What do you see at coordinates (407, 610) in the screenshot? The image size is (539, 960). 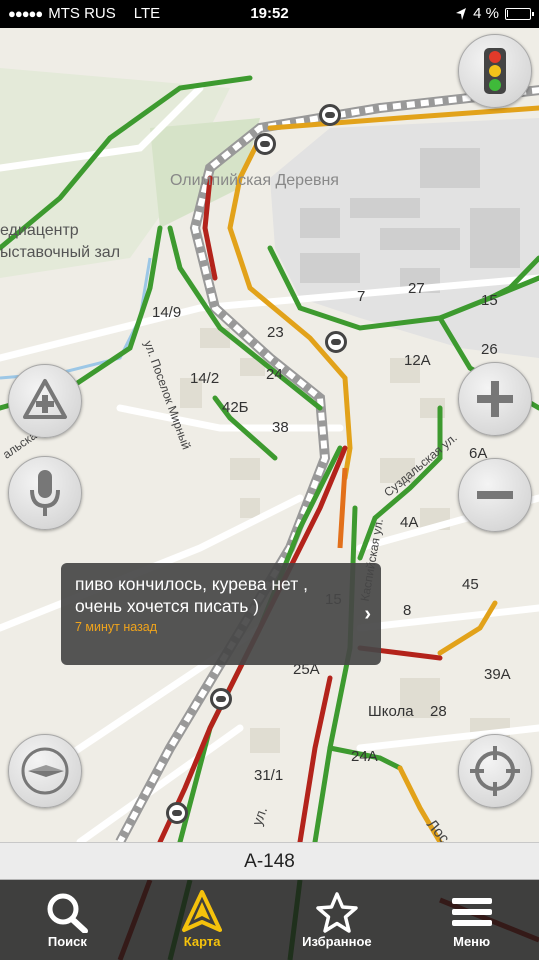 I see `house-number: 8` at bounding box center [407, 610].